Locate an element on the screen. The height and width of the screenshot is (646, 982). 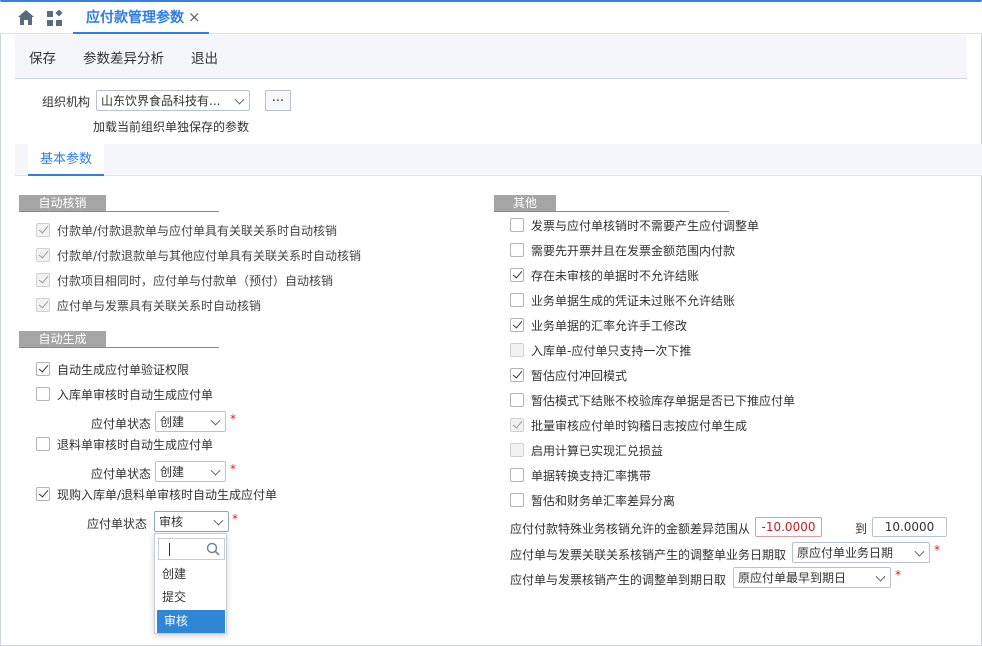
checkbox-label: 入库单-应付单只支持一次下推 is located at coordinates (611, 350).